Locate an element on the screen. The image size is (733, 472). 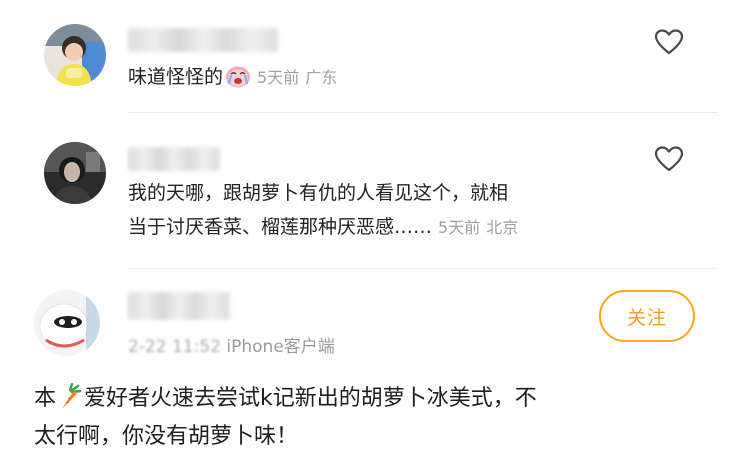
poster-name-redacted is located at coordinates (179, 306).